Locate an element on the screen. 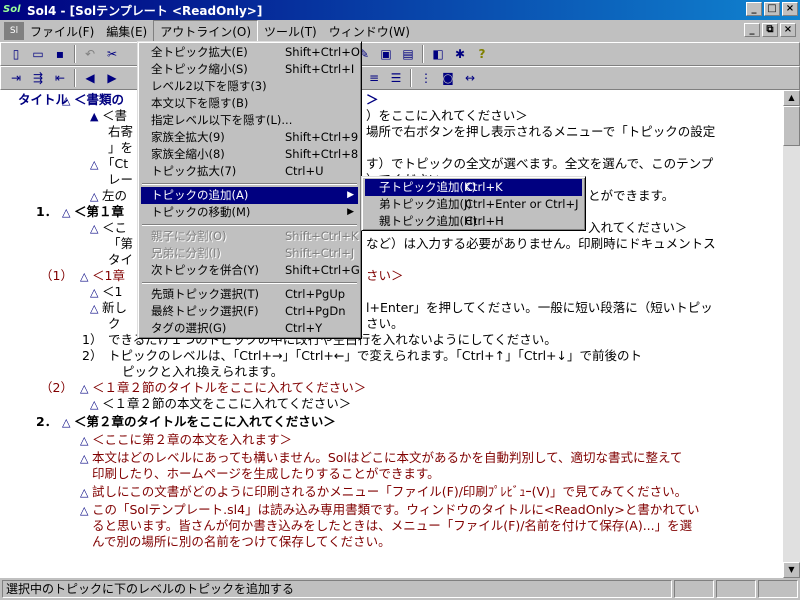 The width and height of the screenshot is (800, 600). menu-window: ウィンドウ(W) is located at coordinates (369, 31).